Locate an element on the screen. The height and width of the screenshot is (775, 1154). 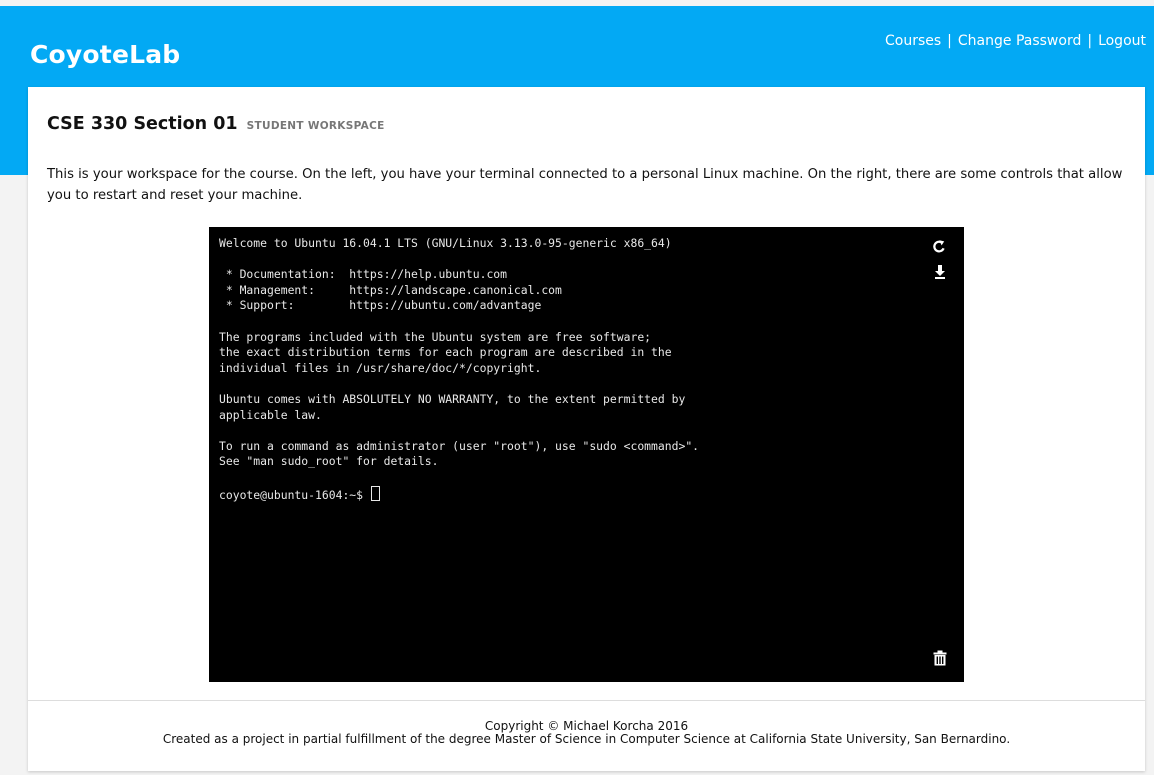
course-subtitle: STUDENT WORKSPACE is located at coordinates (315, 126).